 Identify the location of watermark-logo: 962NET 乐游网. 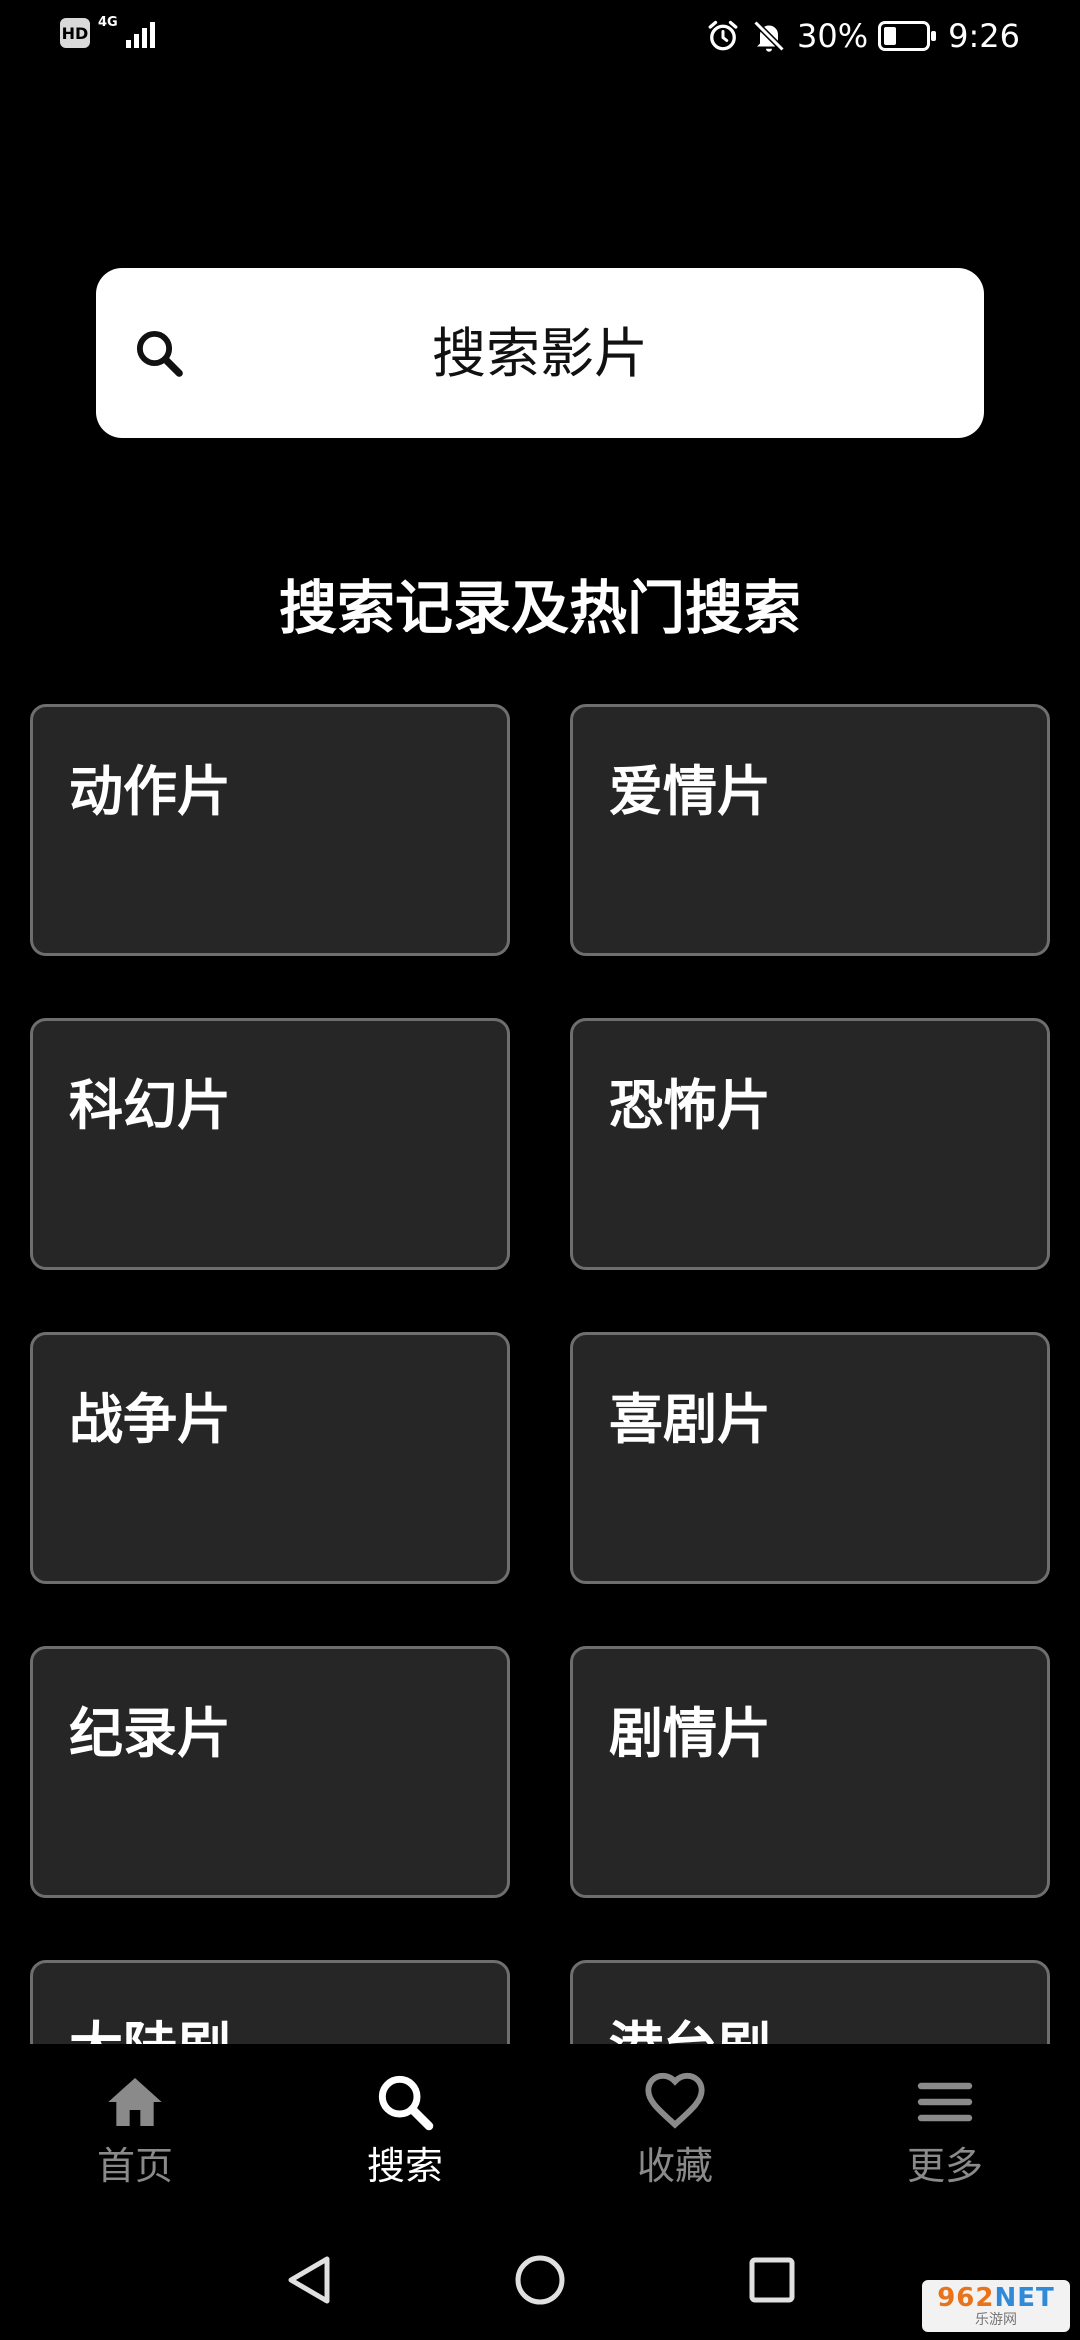
(996, 2306).